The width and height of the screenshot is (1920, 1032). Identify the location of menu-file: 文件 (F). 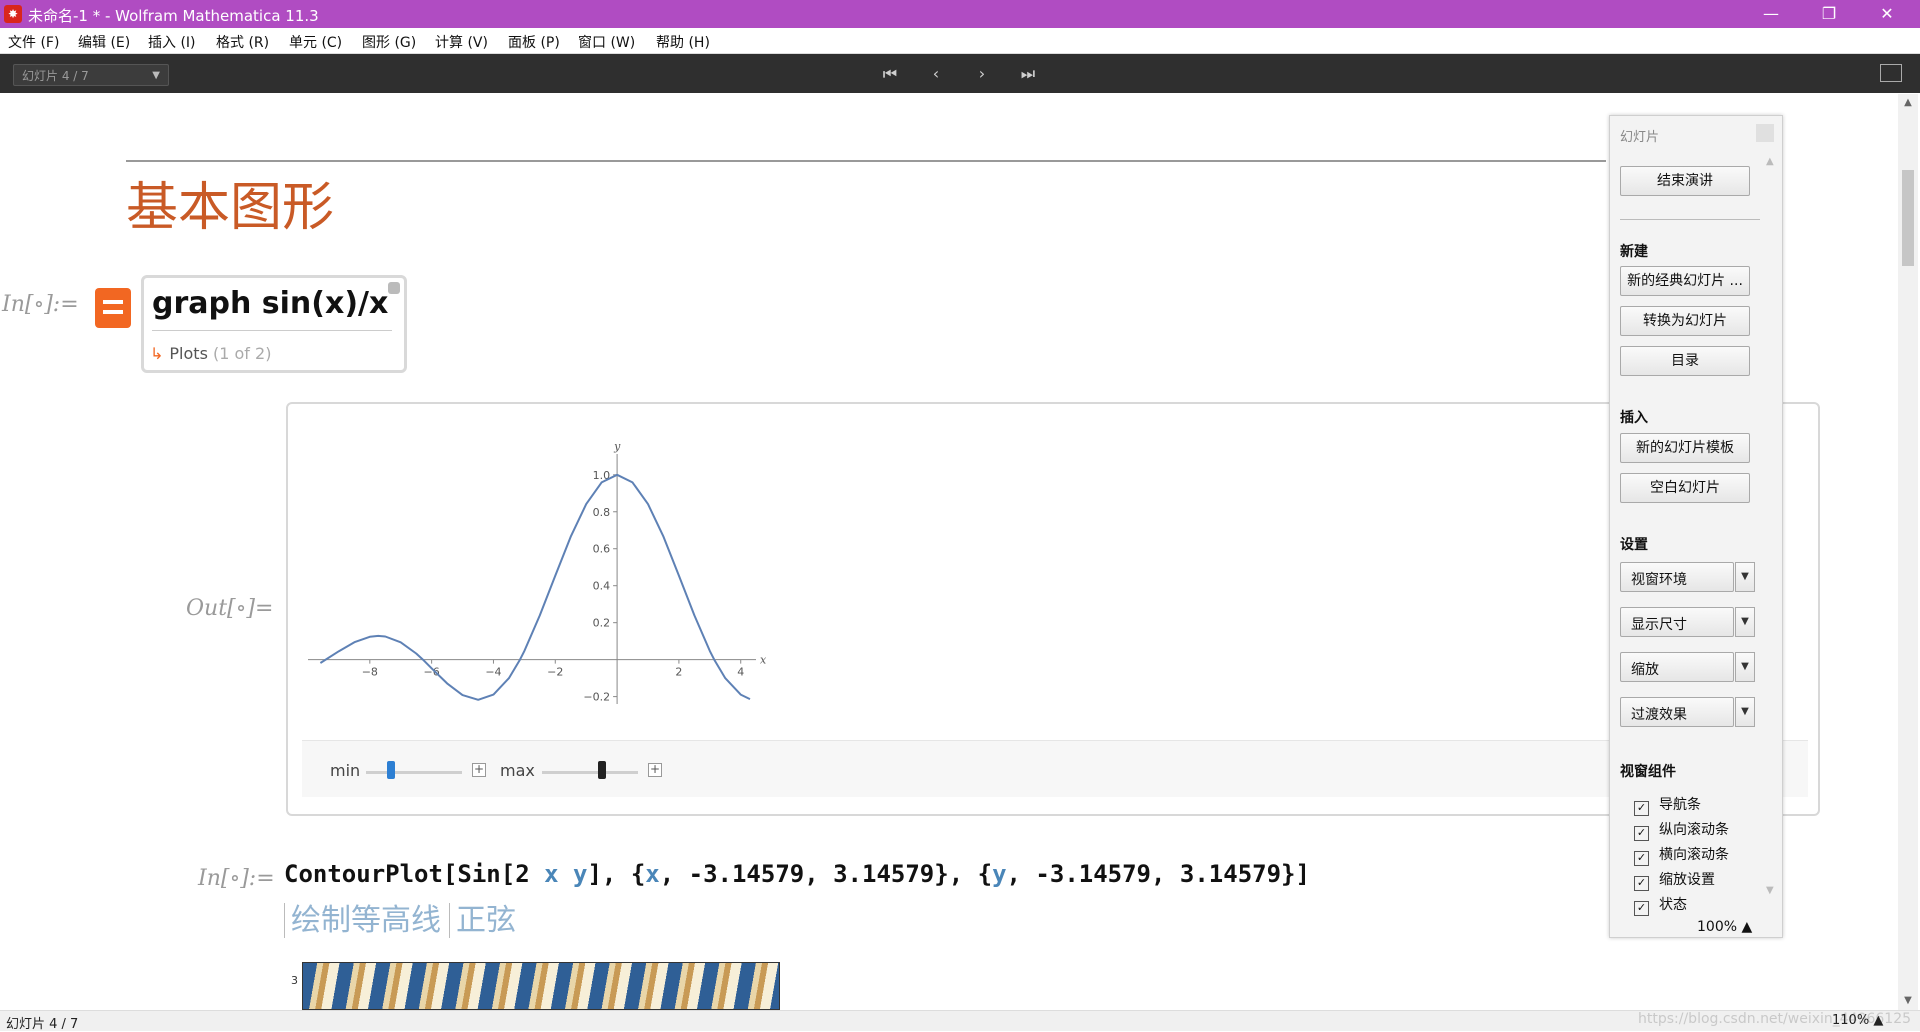
(33, 42).